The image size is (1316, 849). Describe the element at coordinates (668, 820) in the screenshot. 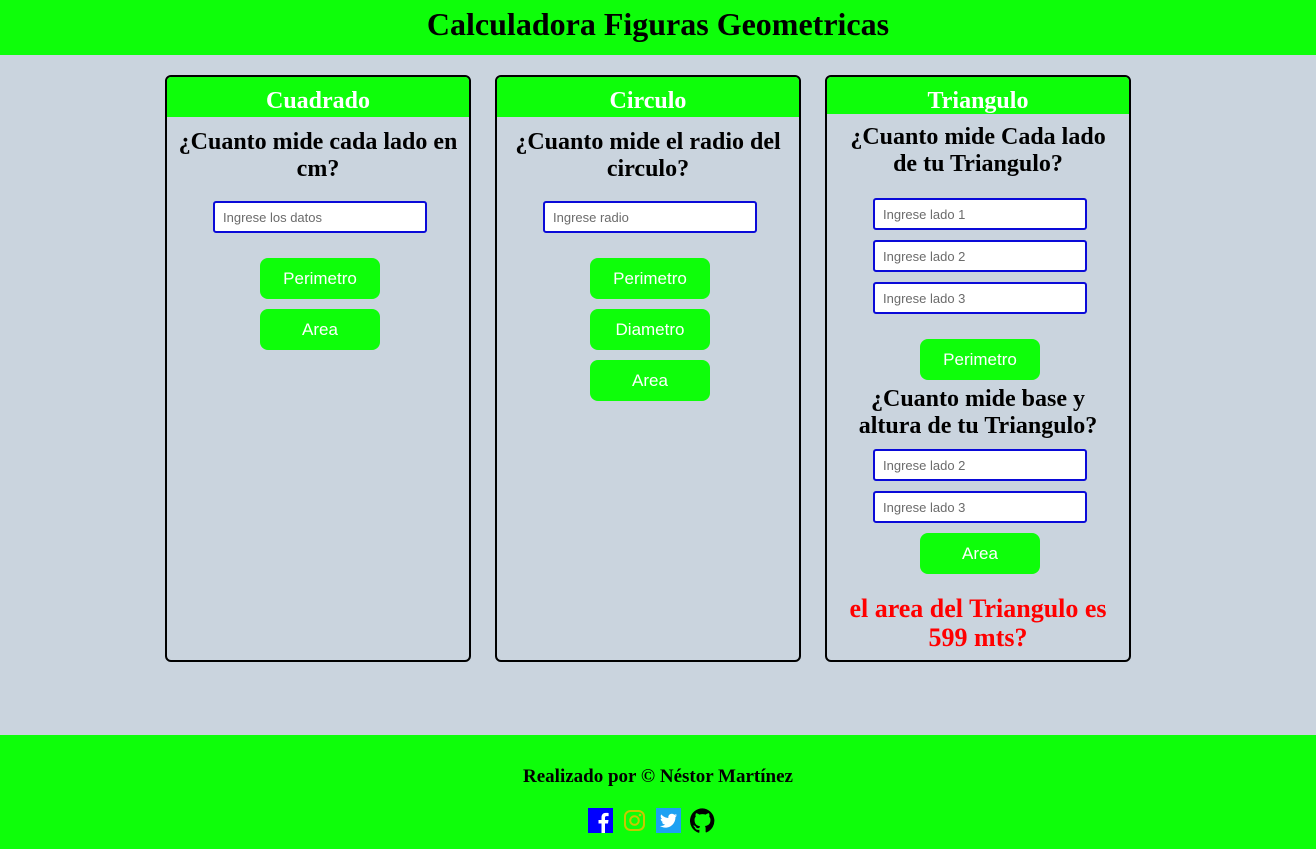

I see `twitter-icon` at that location.